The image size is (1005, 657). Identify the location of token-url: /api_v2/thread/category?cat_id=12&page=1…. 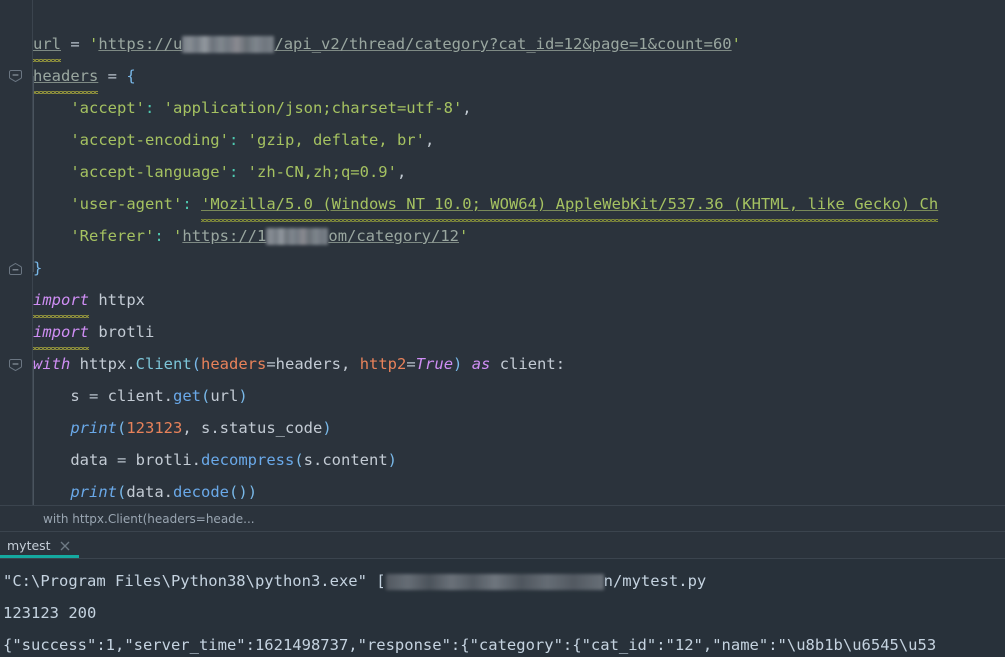
(503, 44).